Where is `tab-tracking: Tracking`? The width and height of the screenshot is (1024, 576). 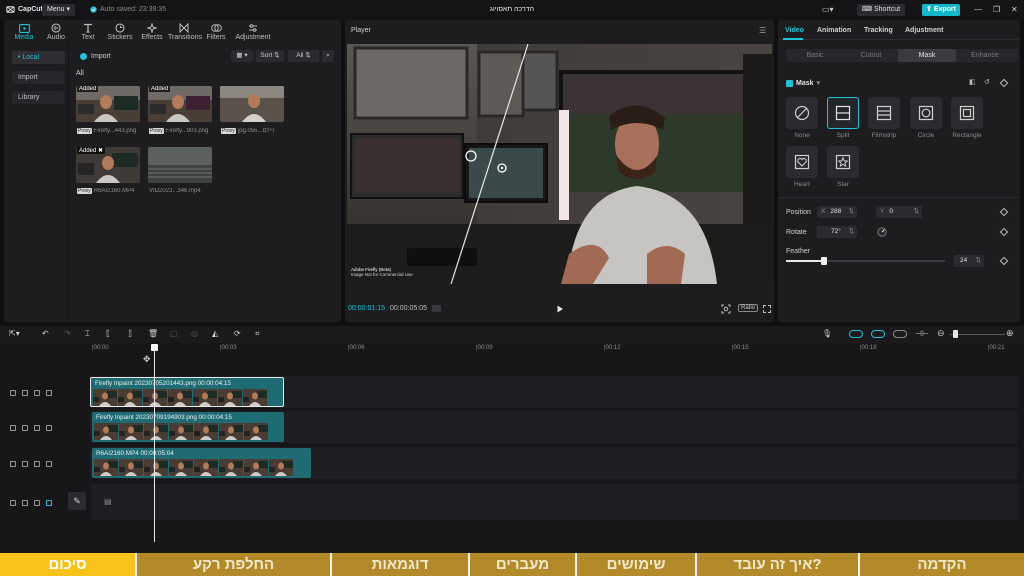
tab-tracking: Tracking is located at coordinates (878, 30).